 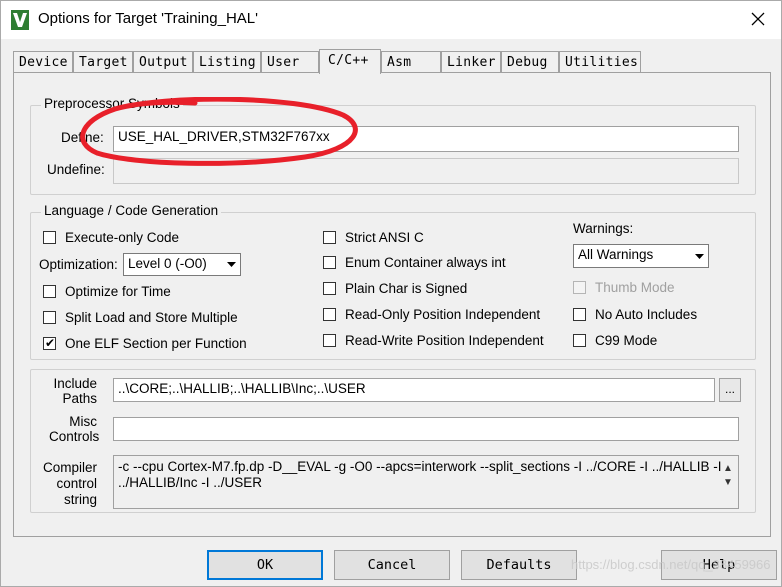 I want to click on enum-container-checkbox, so click(x=329, y=262).